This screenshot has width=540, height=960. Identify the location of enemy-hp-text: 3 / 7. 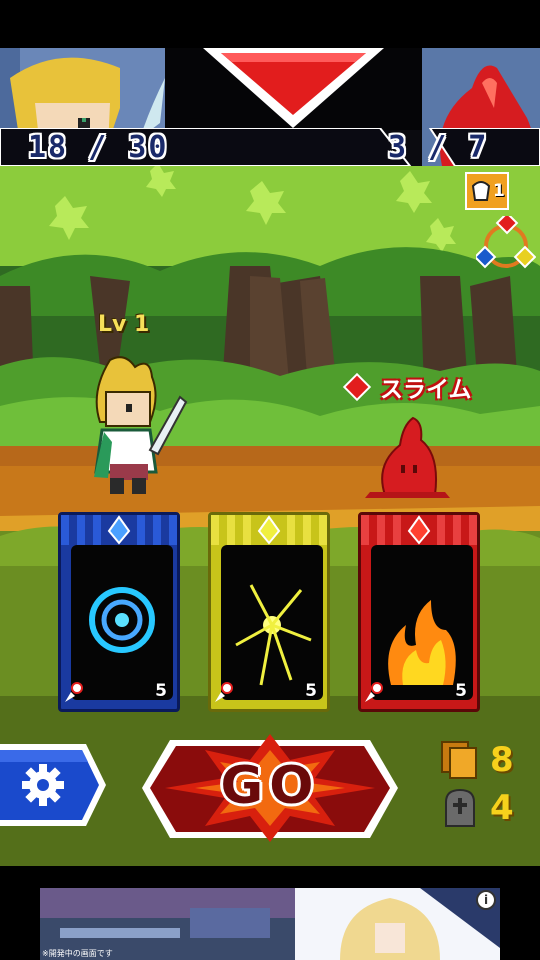
(438, 147).